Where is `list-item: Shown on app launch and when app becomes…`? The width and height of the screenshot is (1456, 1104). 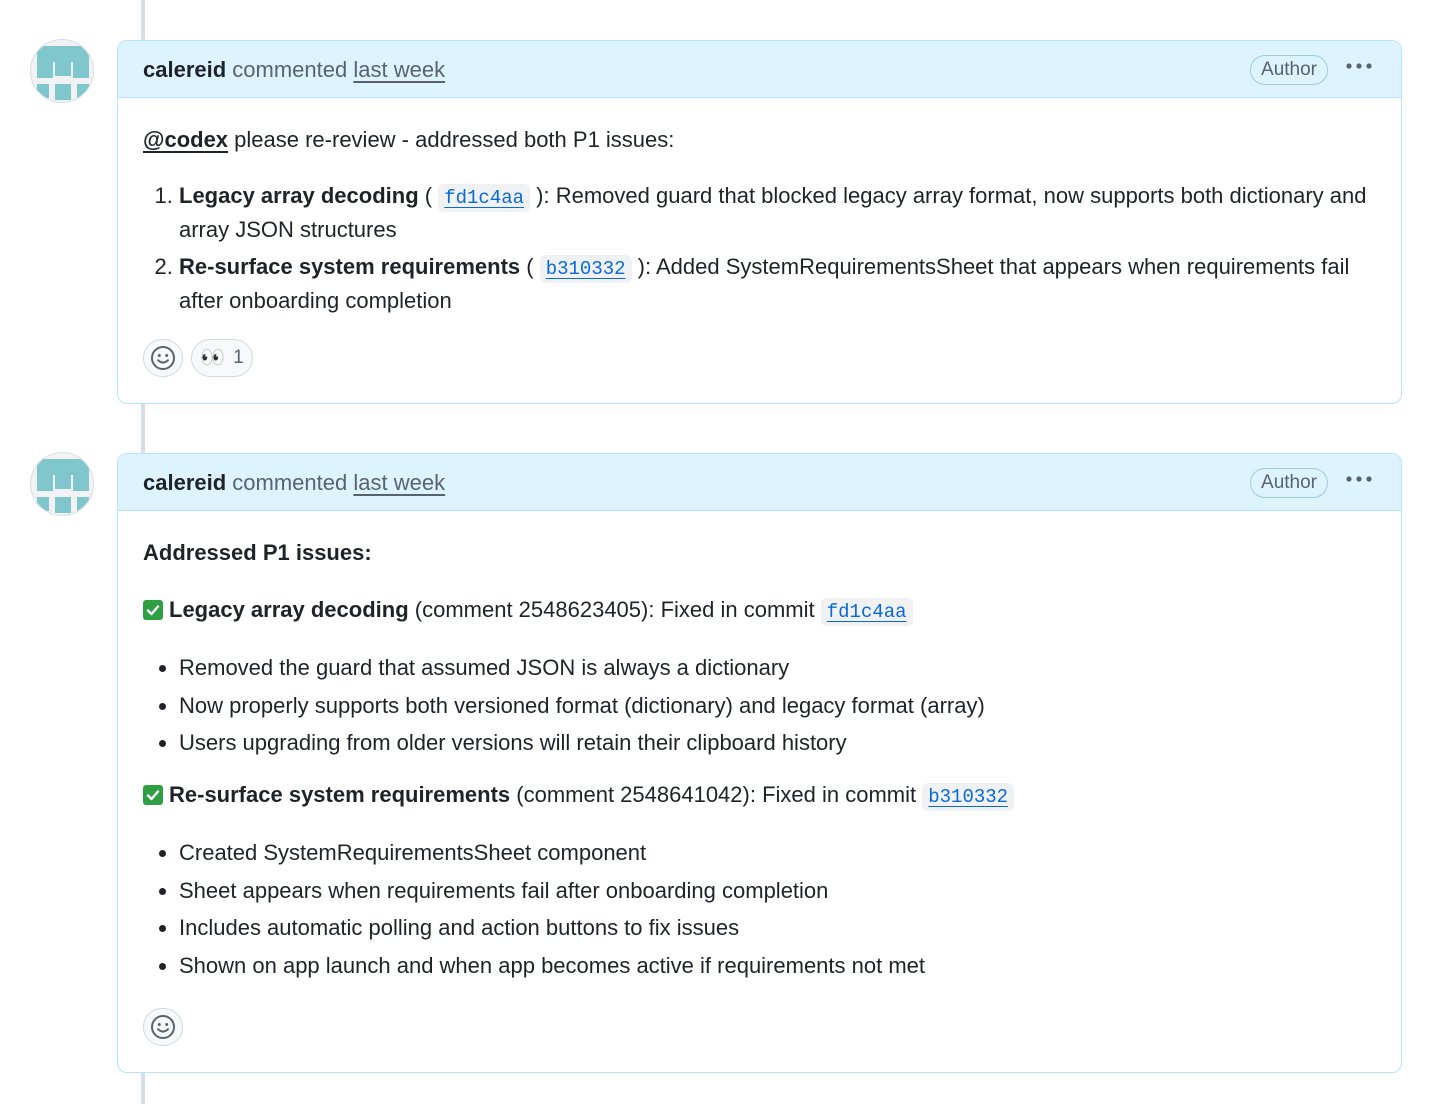
list-item: Shown on app launch and when app becomes… is located at coordinates (777, 966).